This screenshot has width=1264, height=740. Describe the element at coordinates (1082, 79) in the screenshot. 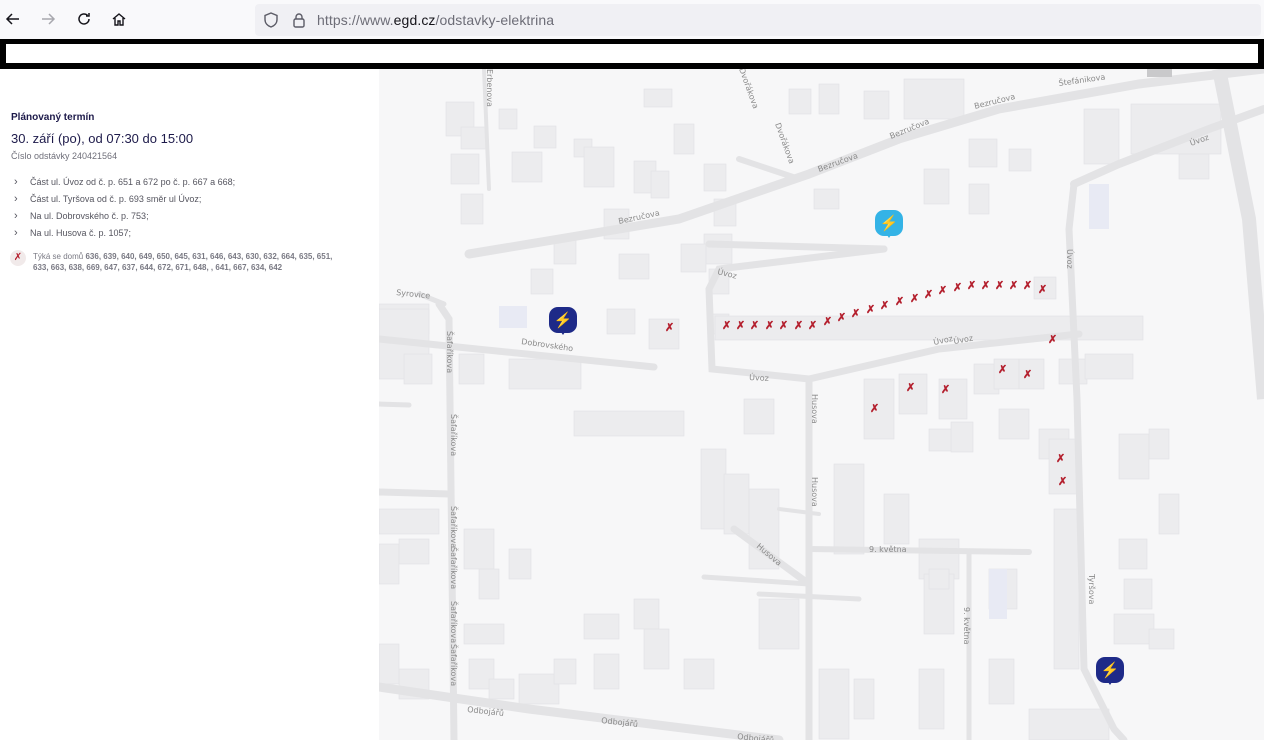

I see `street-label: Štefánikova` at that location.